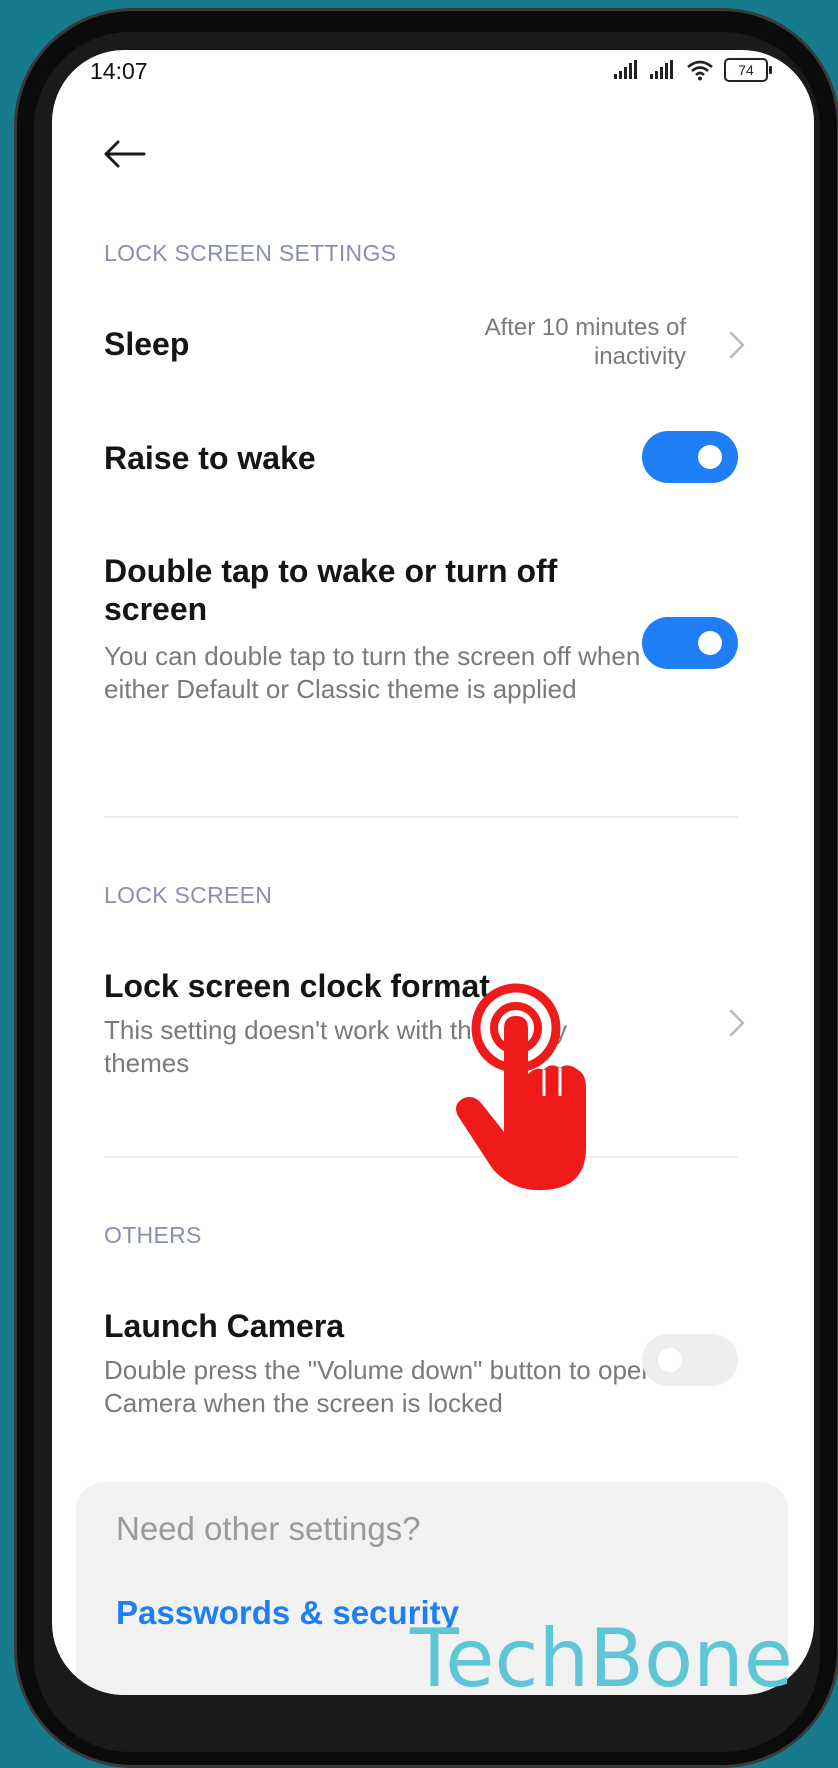  What do you see at coordinates (147, 344) in the screenshot?
I see `sleep-title: Sleep` at bounding box center [147, 344].